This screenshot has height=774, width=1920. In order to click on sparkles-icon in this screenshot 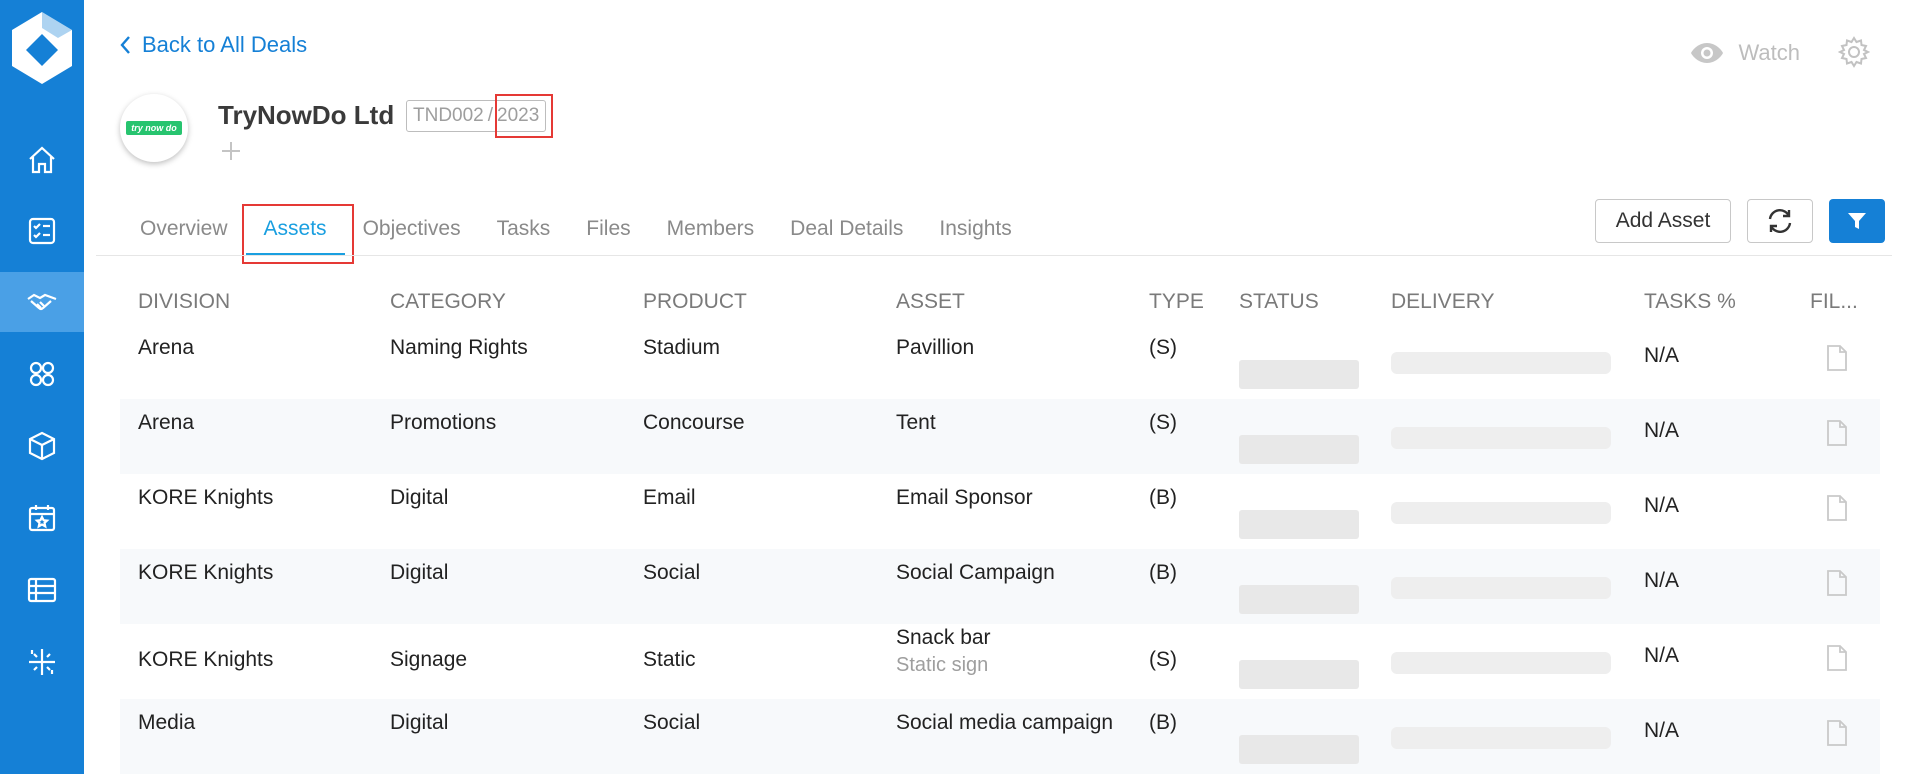, I will do `click(42, 662)`.